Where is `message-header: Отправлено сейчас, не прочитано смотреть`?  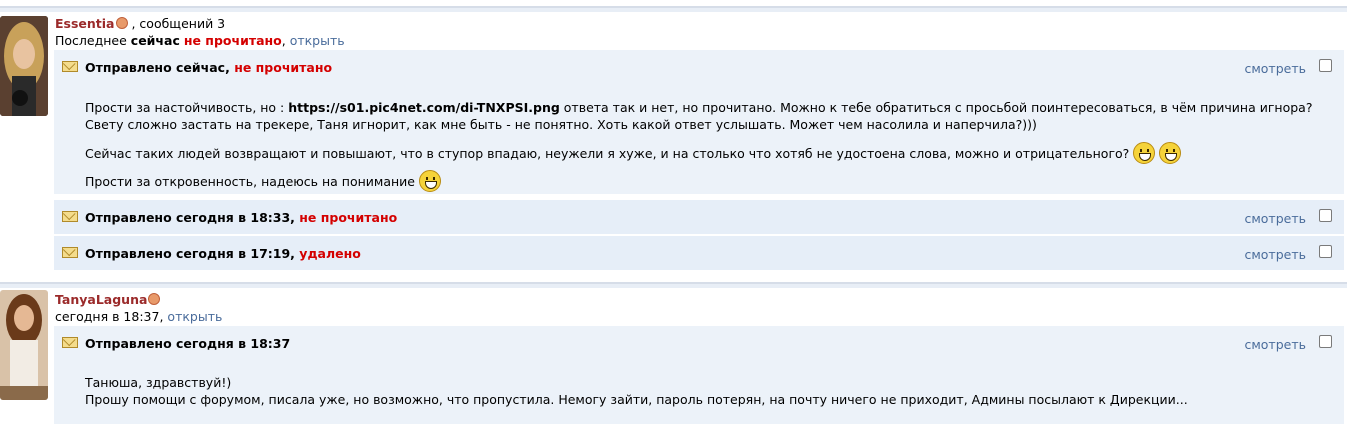 message-header: Отправлено сейчас, не прочитано смотреть is located at coordinates (699, 67).